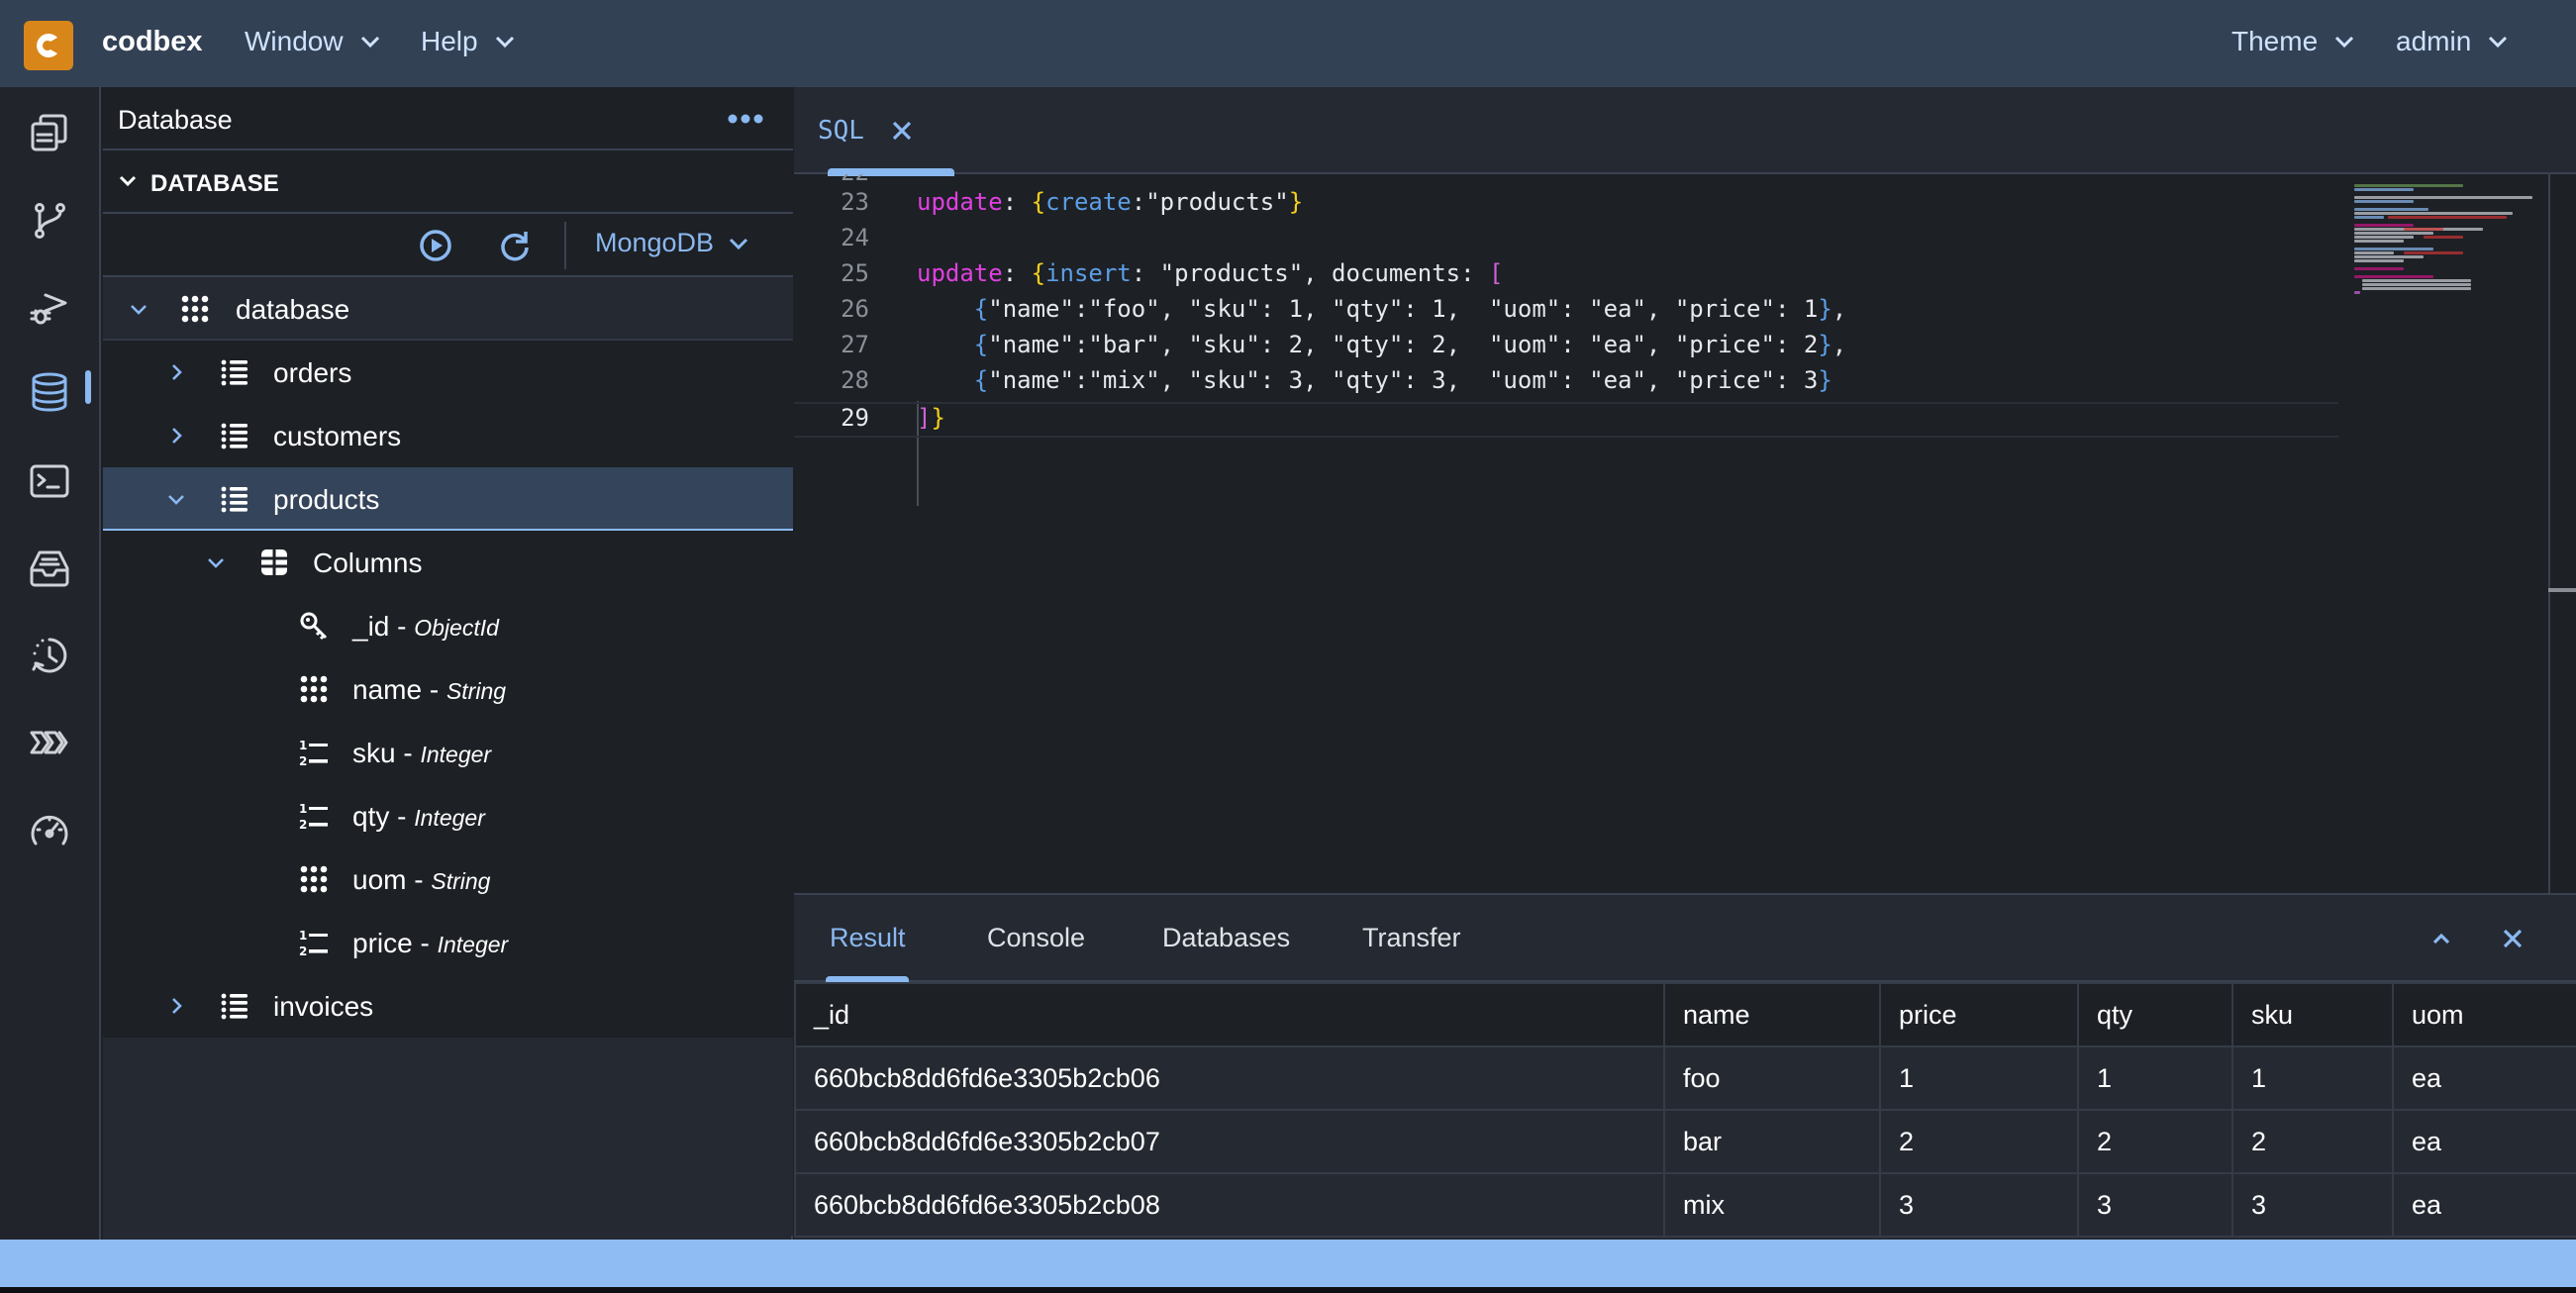 This screenshot has width=2576, height=1293. I want to click on files-icon, so click(50, 132).